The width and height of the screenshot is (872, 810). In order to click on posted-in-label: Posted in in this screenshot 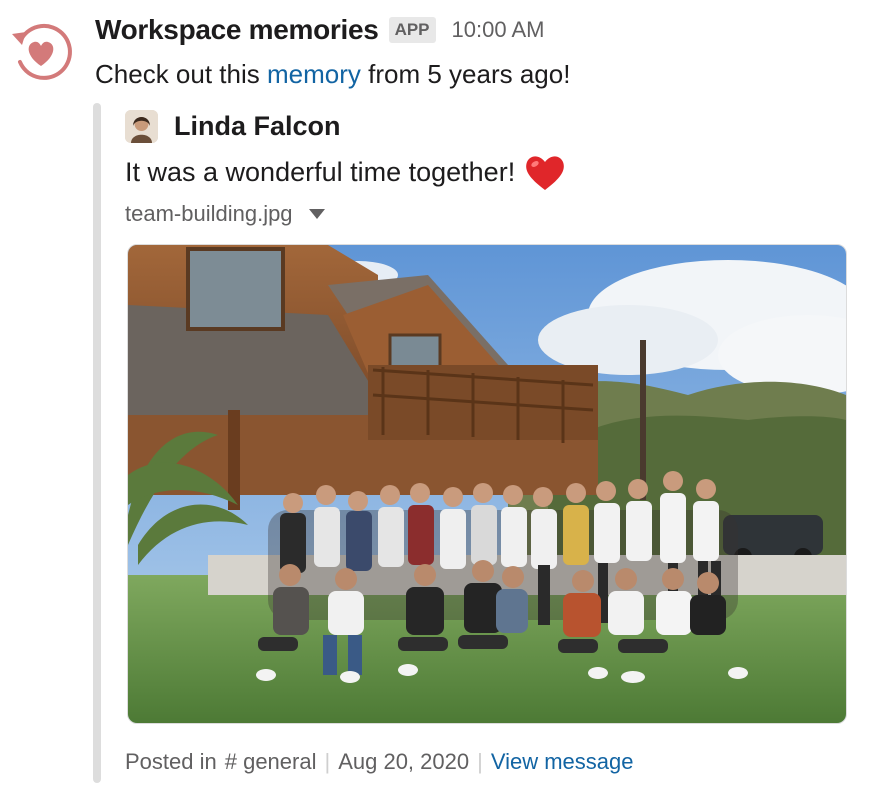, I will do `click(171, 761)`.